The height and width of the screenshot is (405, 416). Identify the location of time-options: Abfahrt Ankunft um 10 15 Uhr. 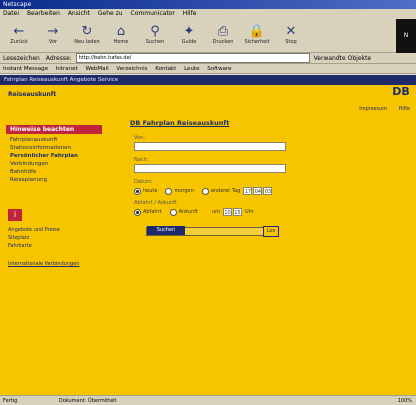
(212, 212).